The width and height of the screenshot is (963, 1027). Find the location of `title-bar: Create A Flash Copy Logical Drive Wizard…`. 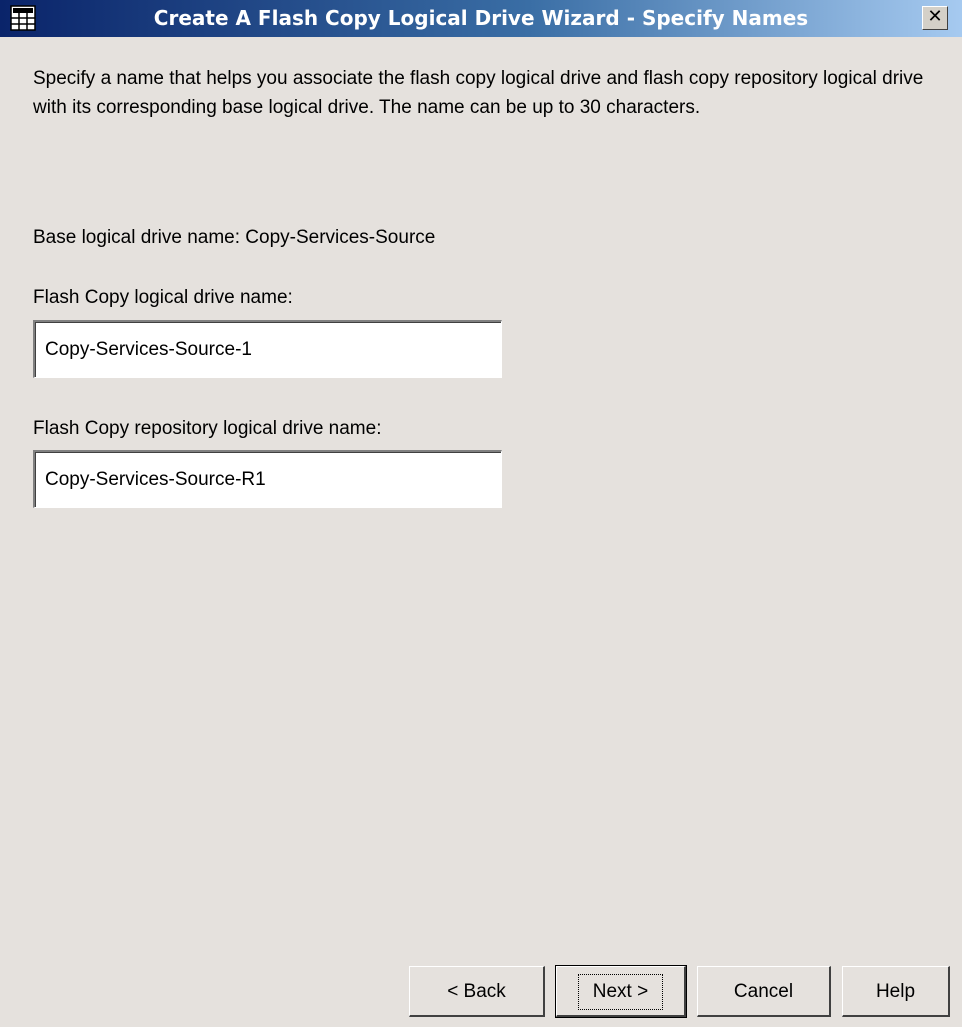

title-bar: Create A Flash Copy Logical Drive Wizard… is located at coordinates (481, 18).